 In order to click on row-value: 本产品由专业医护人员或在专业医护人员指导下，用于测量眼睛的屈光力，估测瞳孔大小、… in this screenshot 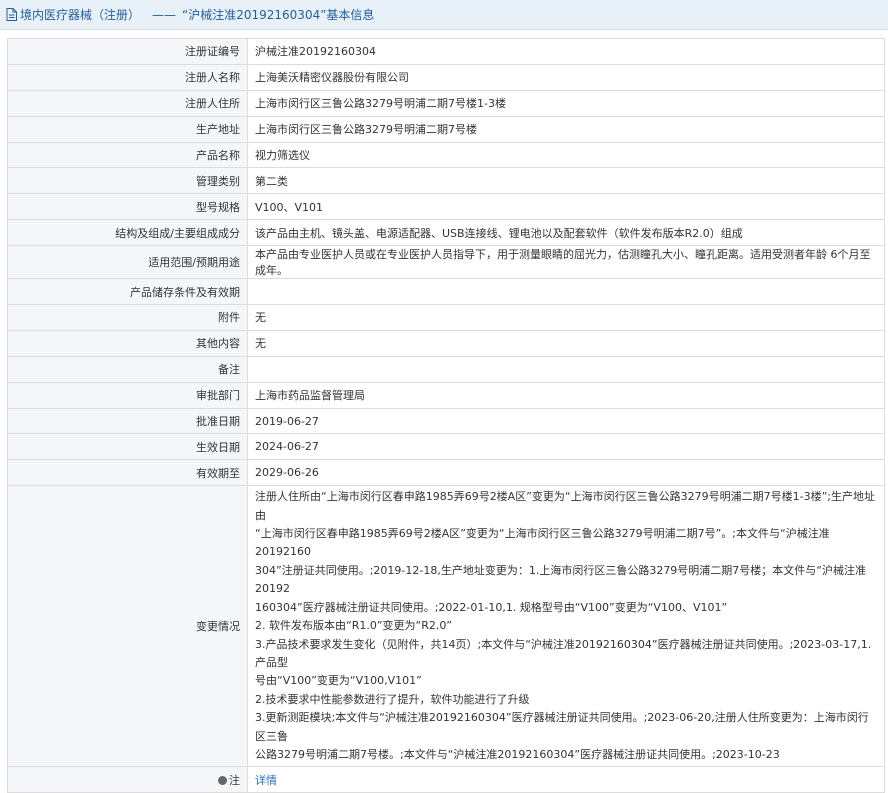, I will do `click(566, 262)`.